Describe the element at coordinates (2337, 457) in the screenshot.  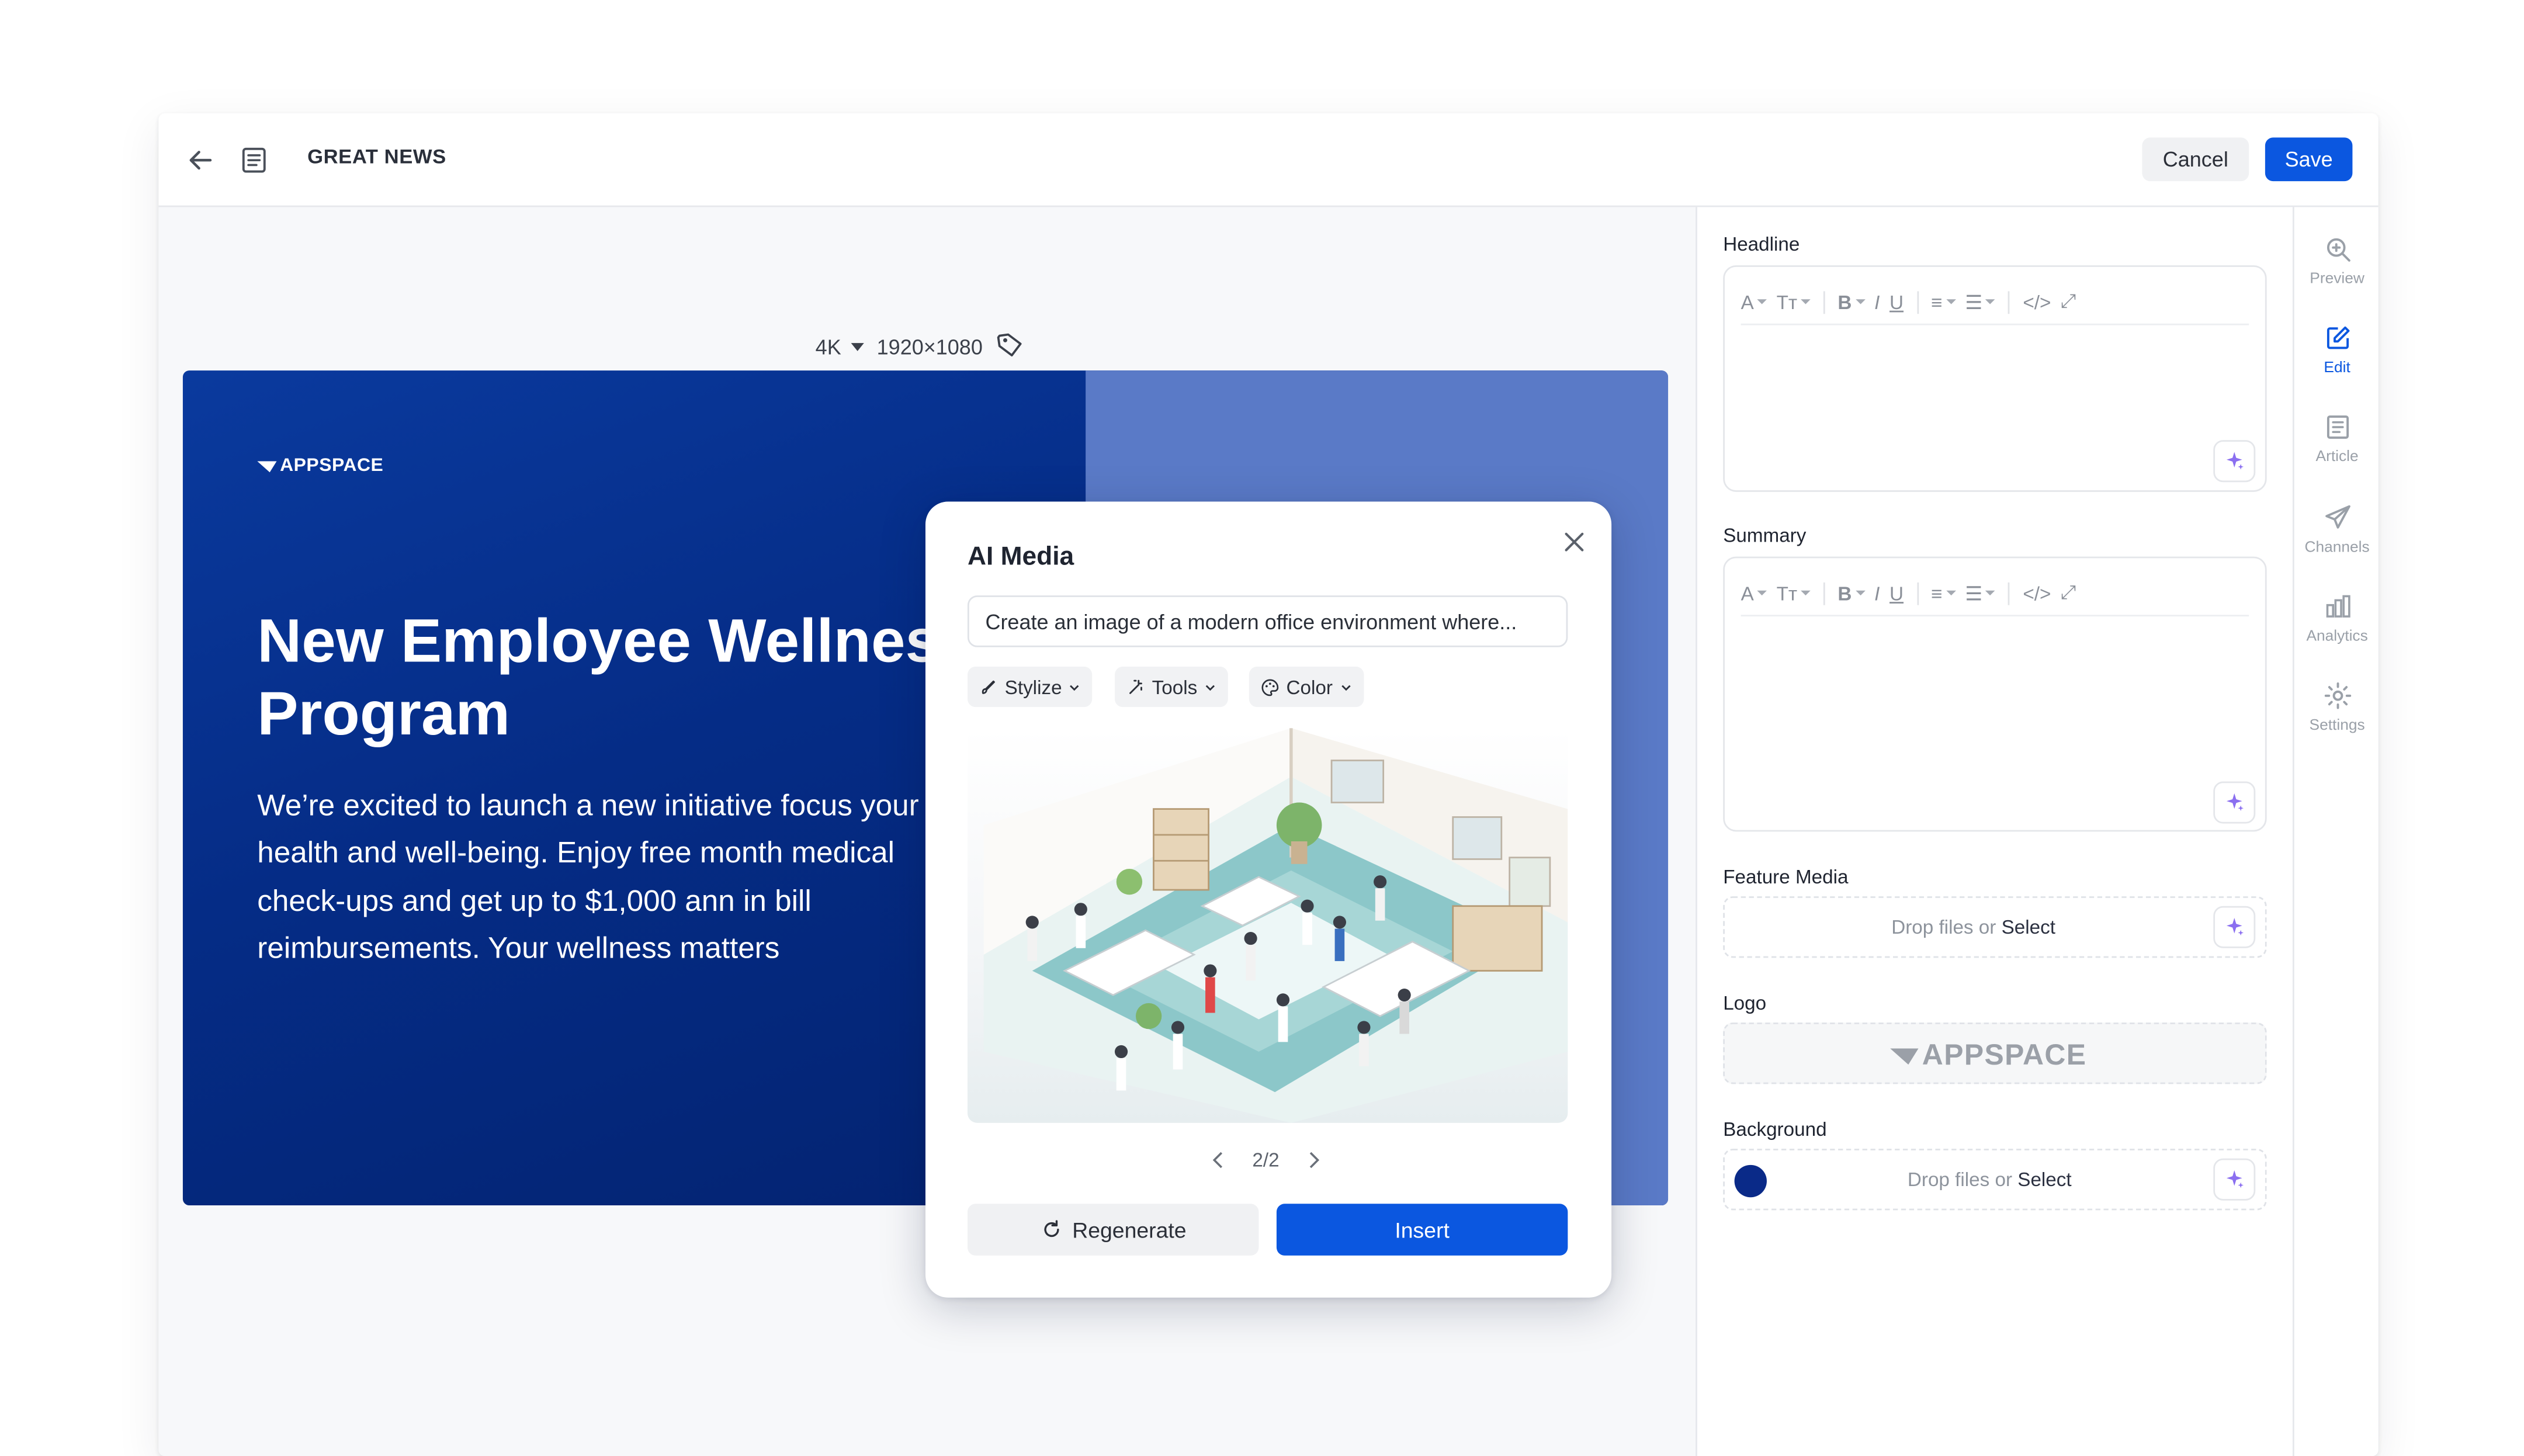
I see `rail-label: Article` at that location.